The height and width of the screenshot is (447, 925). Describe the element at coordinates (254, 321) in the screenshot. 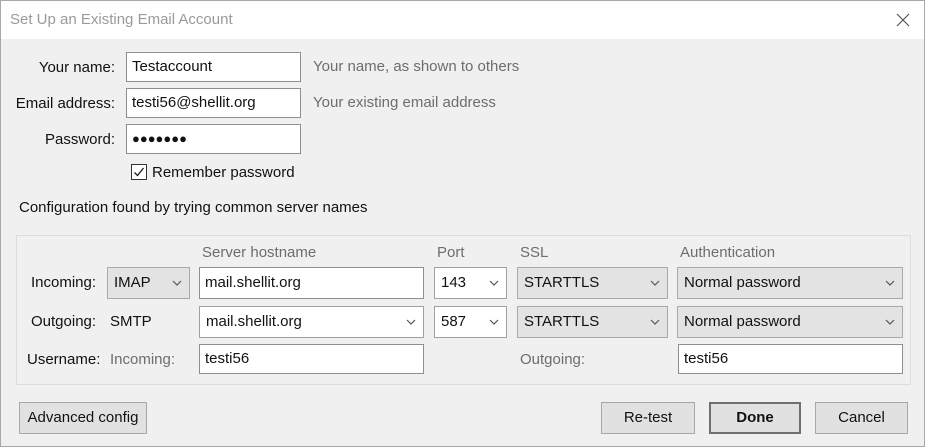

I see `outgoing-hostname-value: mail.shellit.org` at that location.